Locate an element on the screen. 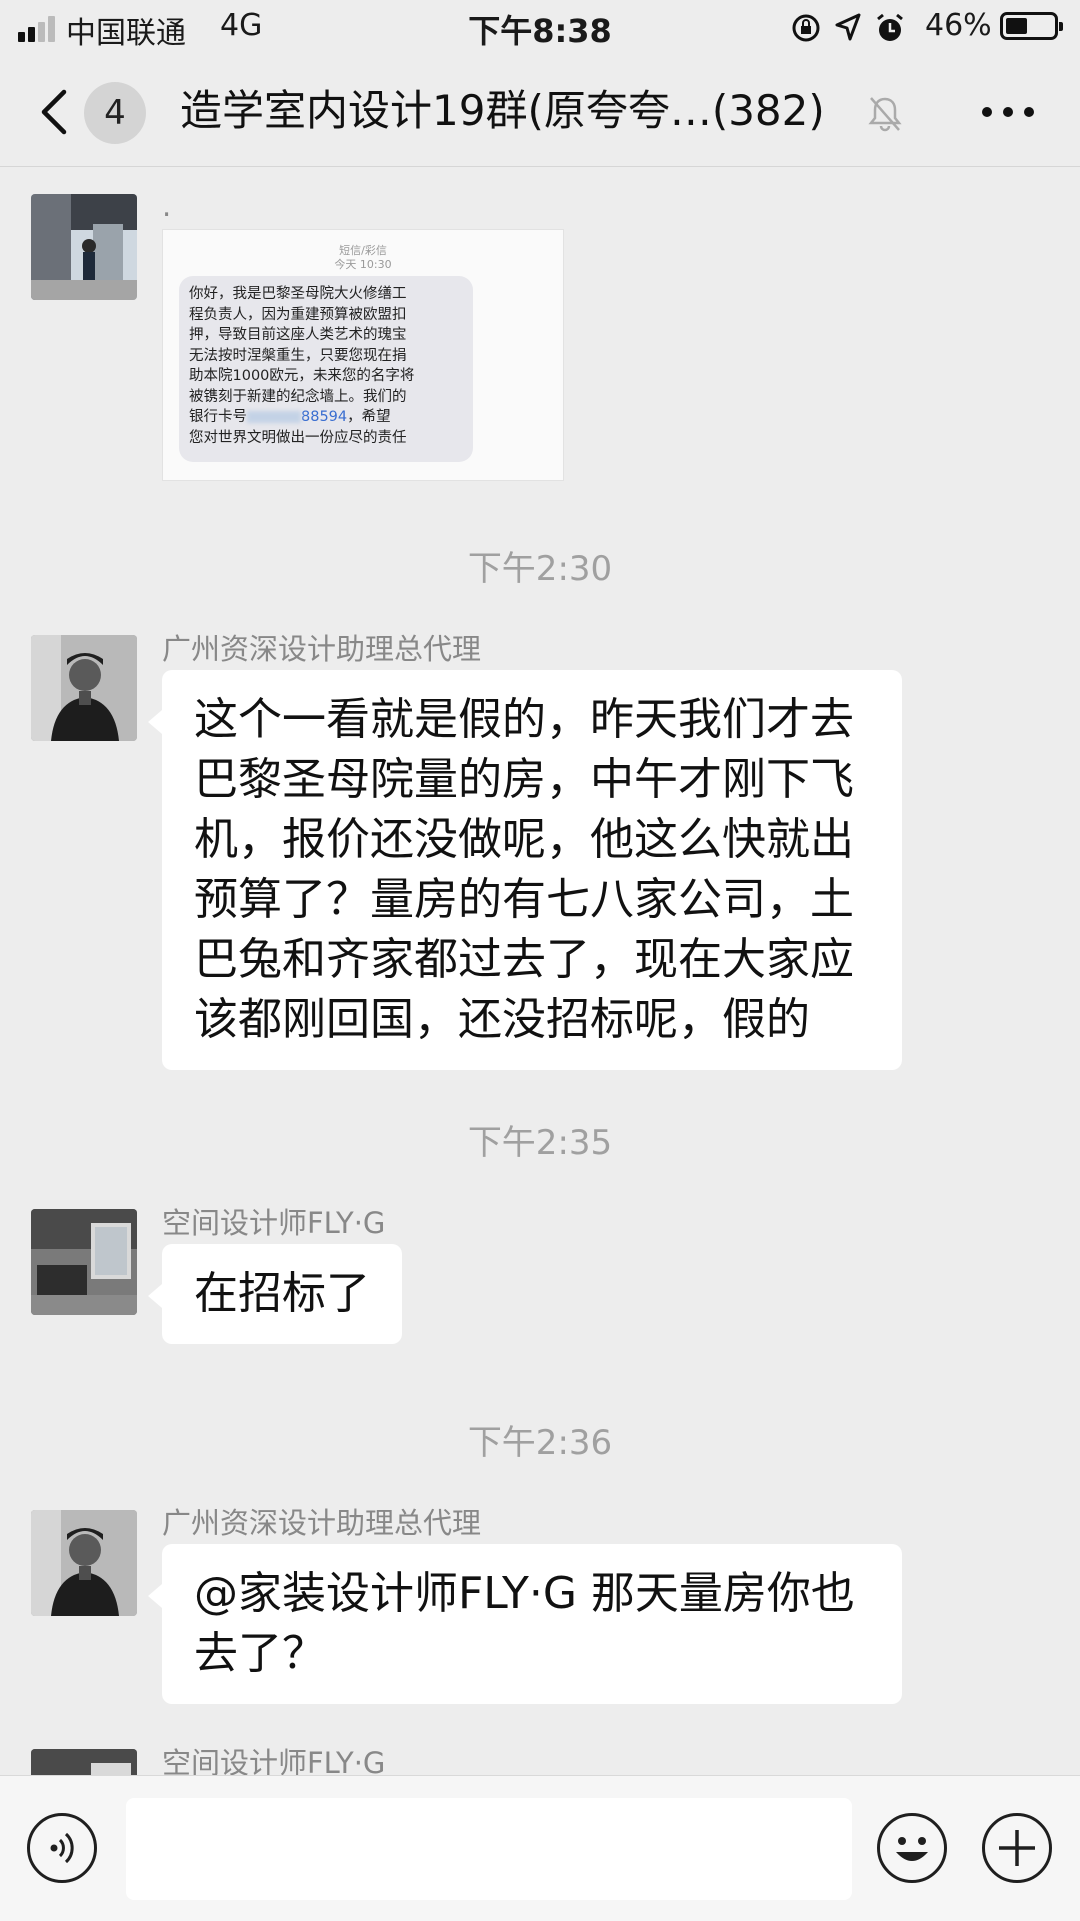 This screenshot has height=1921, width=1080. message-line: 预算了？量房的有七八家公司，土 is located at coordinates (524, 899).